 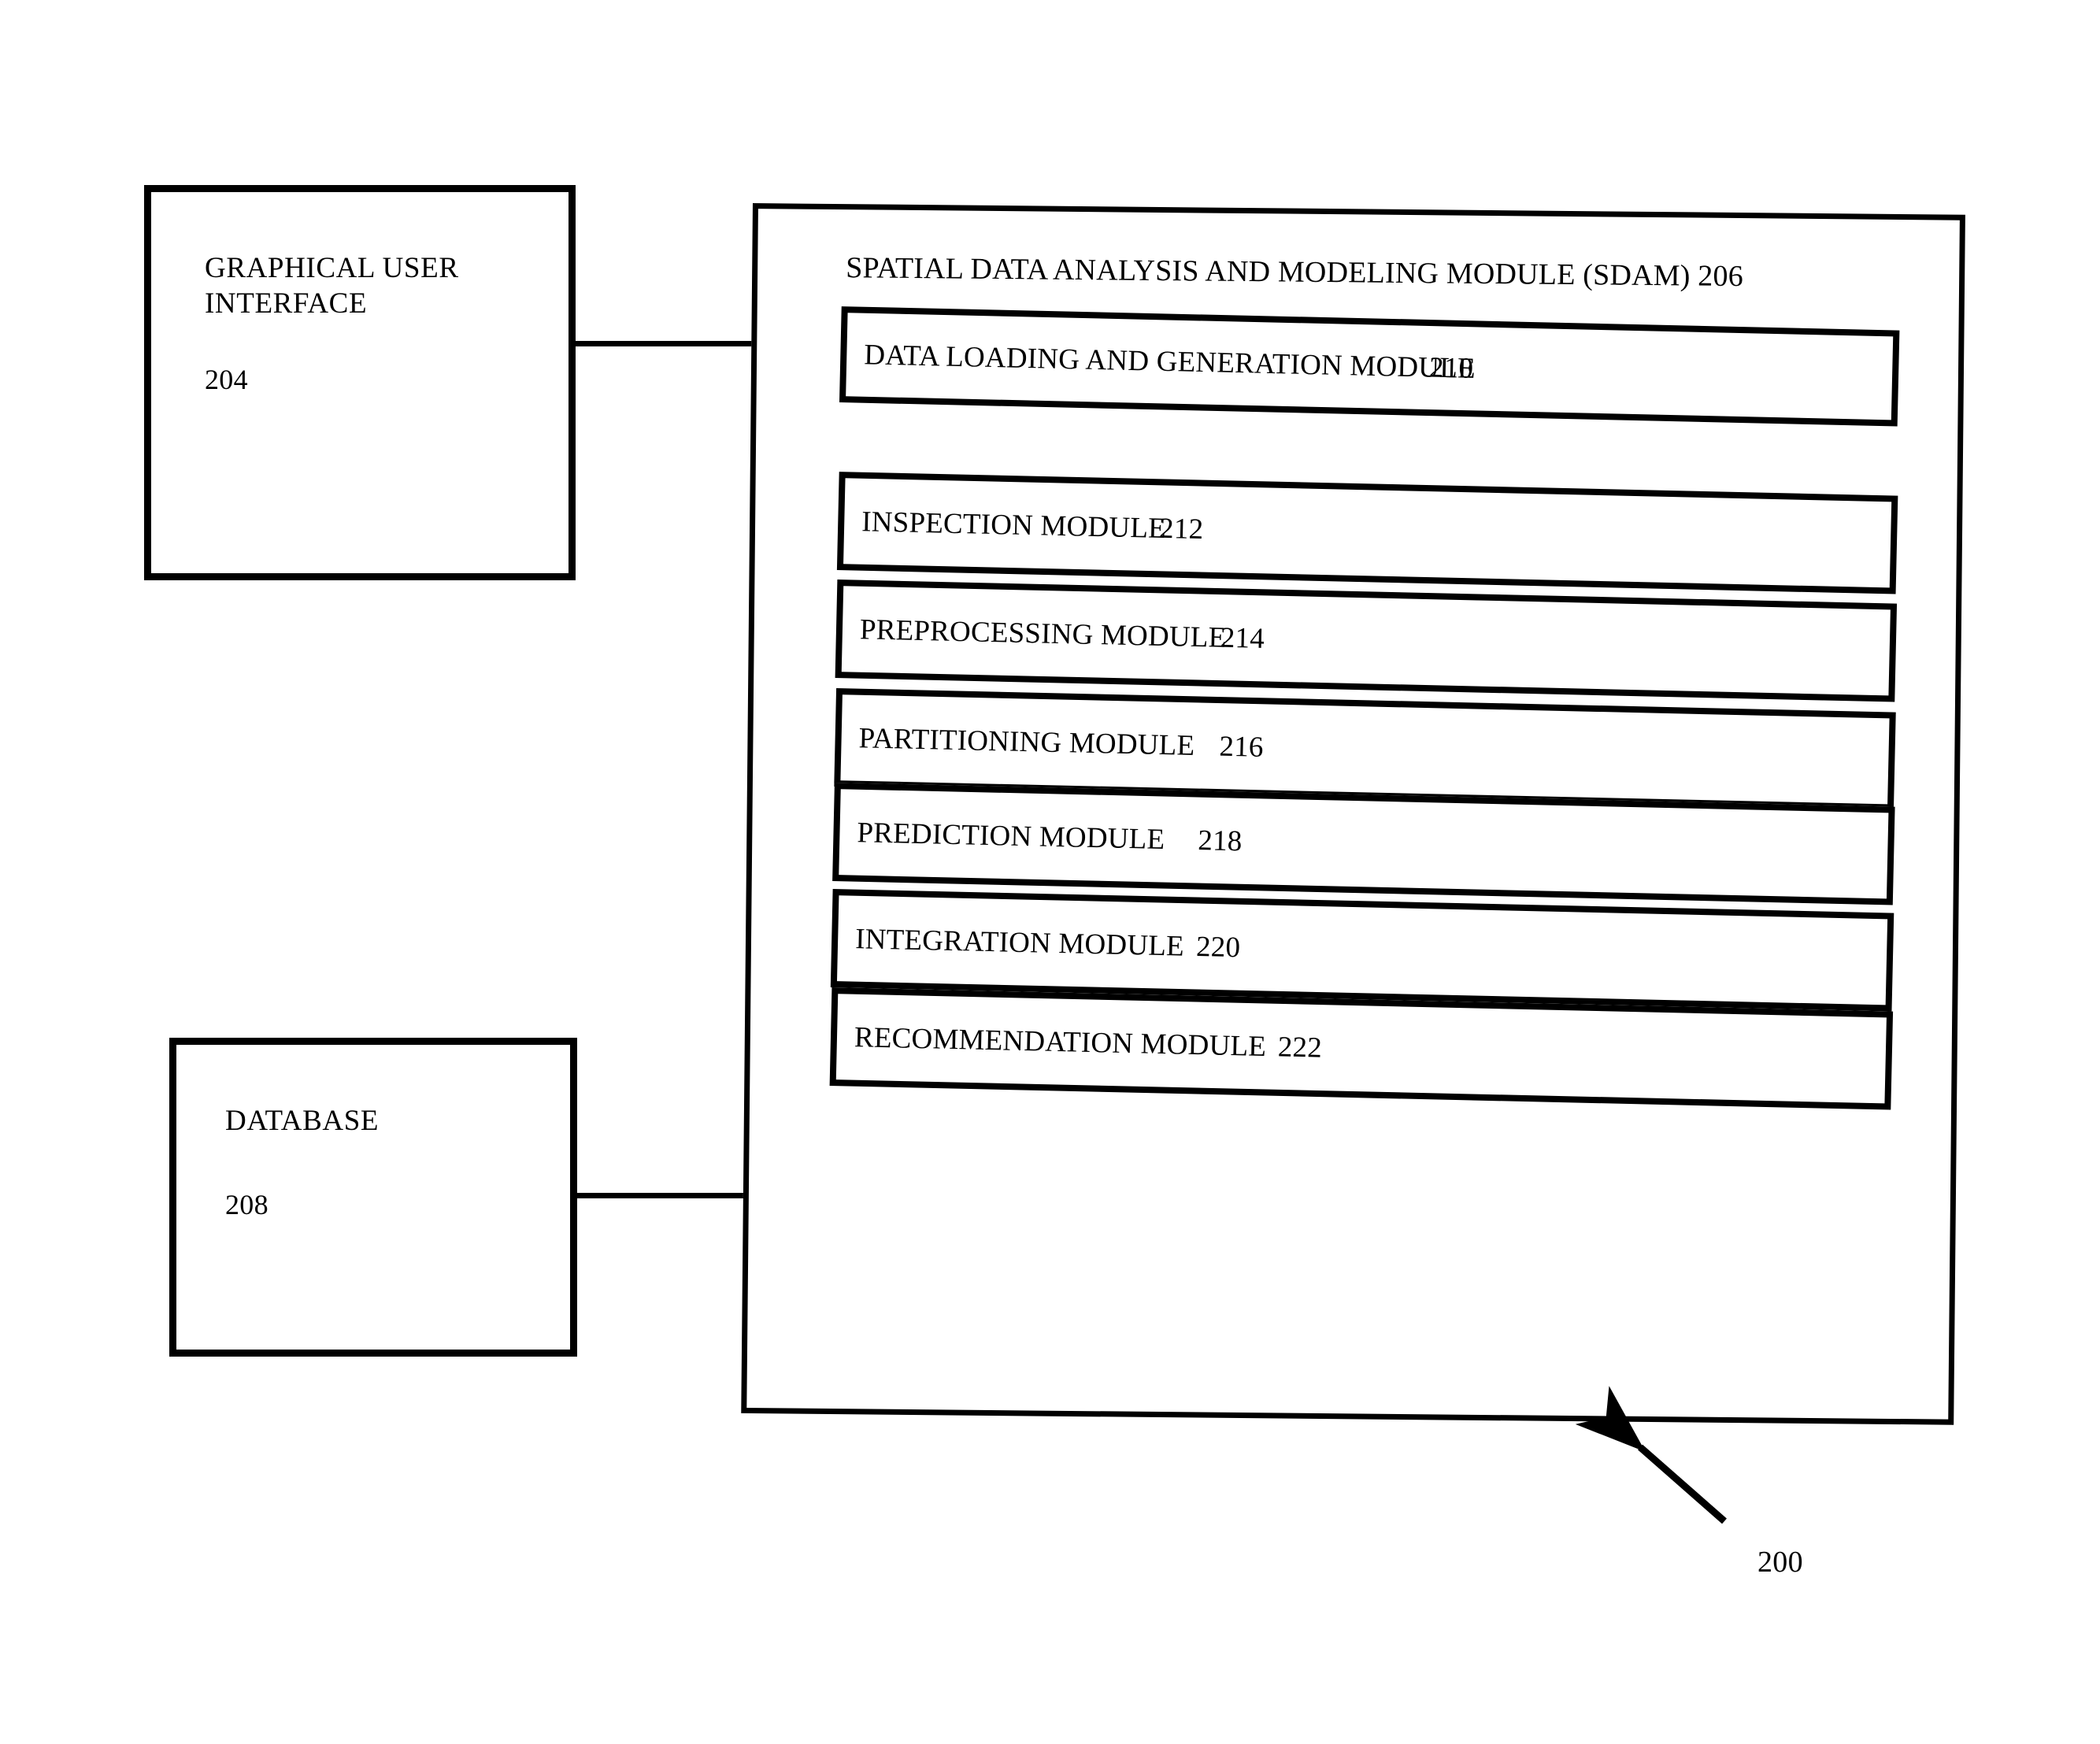 What do you see at coordinates (1011, 836) in the screenshot?
I see `module-name: PREDICTION MODULE` at bounding box center [1011, 836].